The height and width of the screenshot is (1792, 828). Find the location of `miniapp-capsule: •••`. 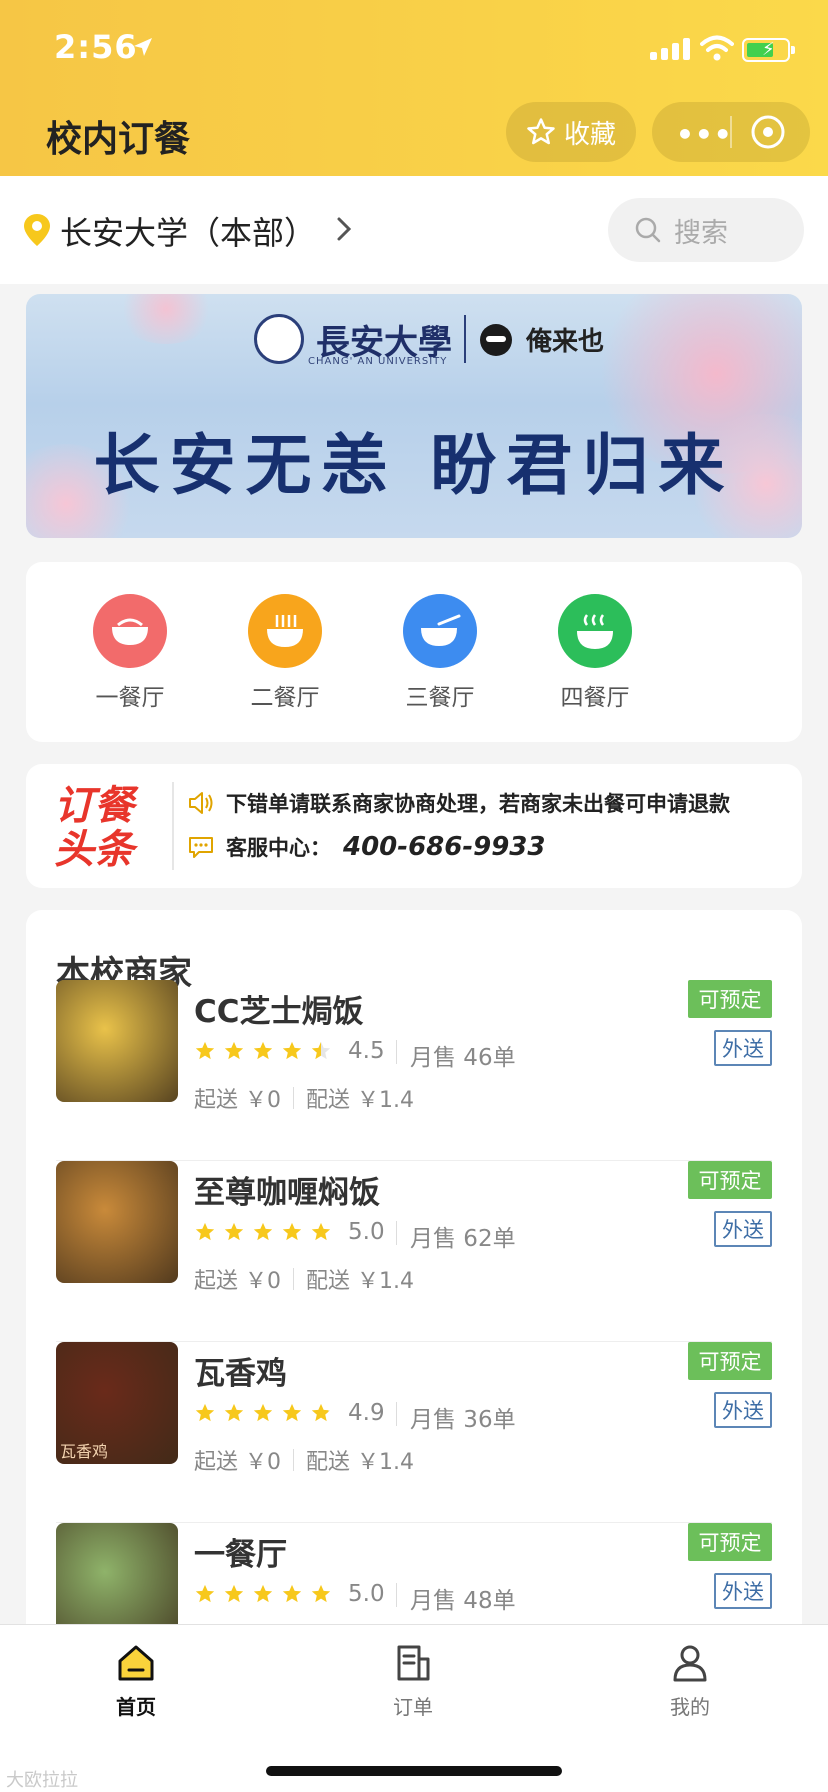

miniapp-capsule: ••• is located at coordinates (731, 132).